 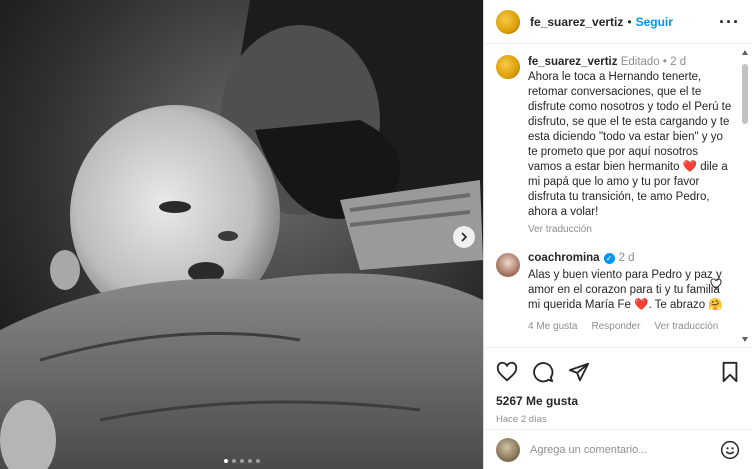 What do you see at coordinates (678, 62) in the screenshot?
I see `caption-age: 2 d` at bounding box center [678, 62].